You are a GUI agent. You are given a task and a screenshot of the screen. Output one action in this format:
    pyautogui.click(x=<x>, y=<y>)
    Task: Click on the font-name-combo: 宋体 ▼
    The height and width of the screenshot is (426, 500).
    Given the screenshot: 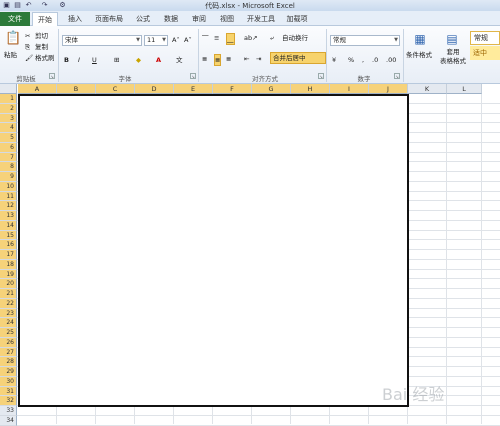 What is the action you would take?
    pyautogui.click(x=102, y=40)
    